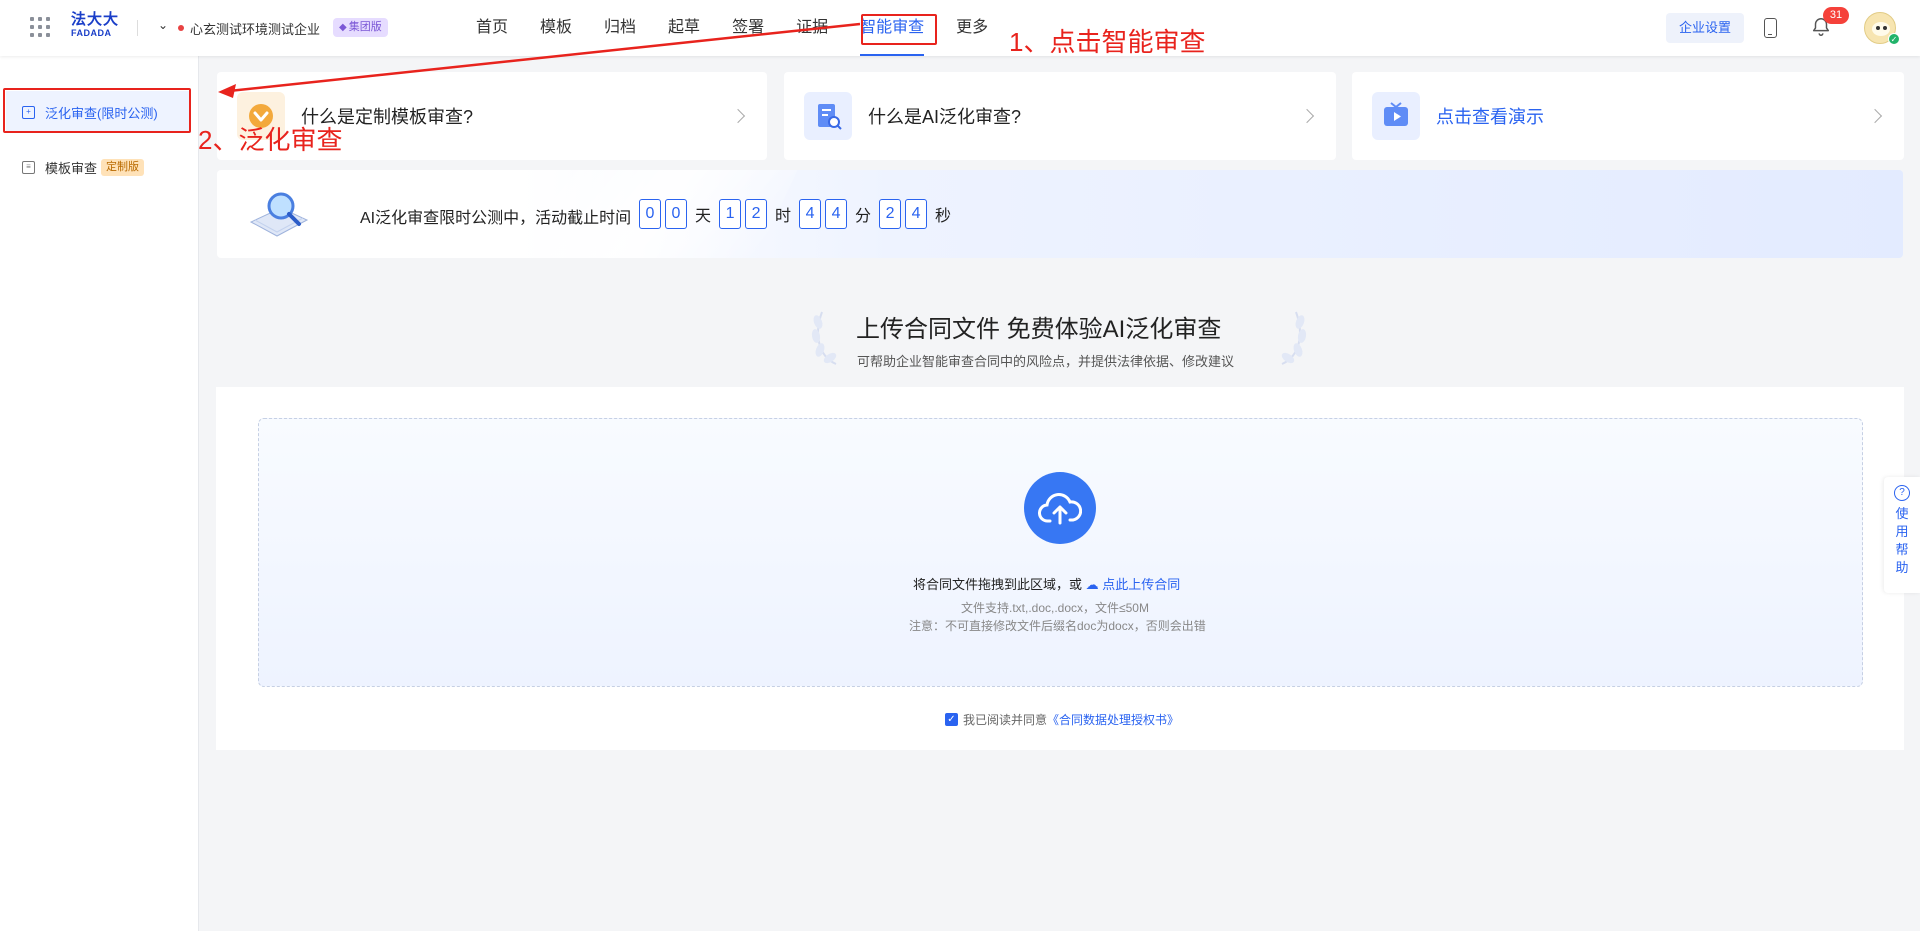  Describe the element at coordinates (943, 216) in the screenshot. I see `countdown-unit: 秒` at that location.